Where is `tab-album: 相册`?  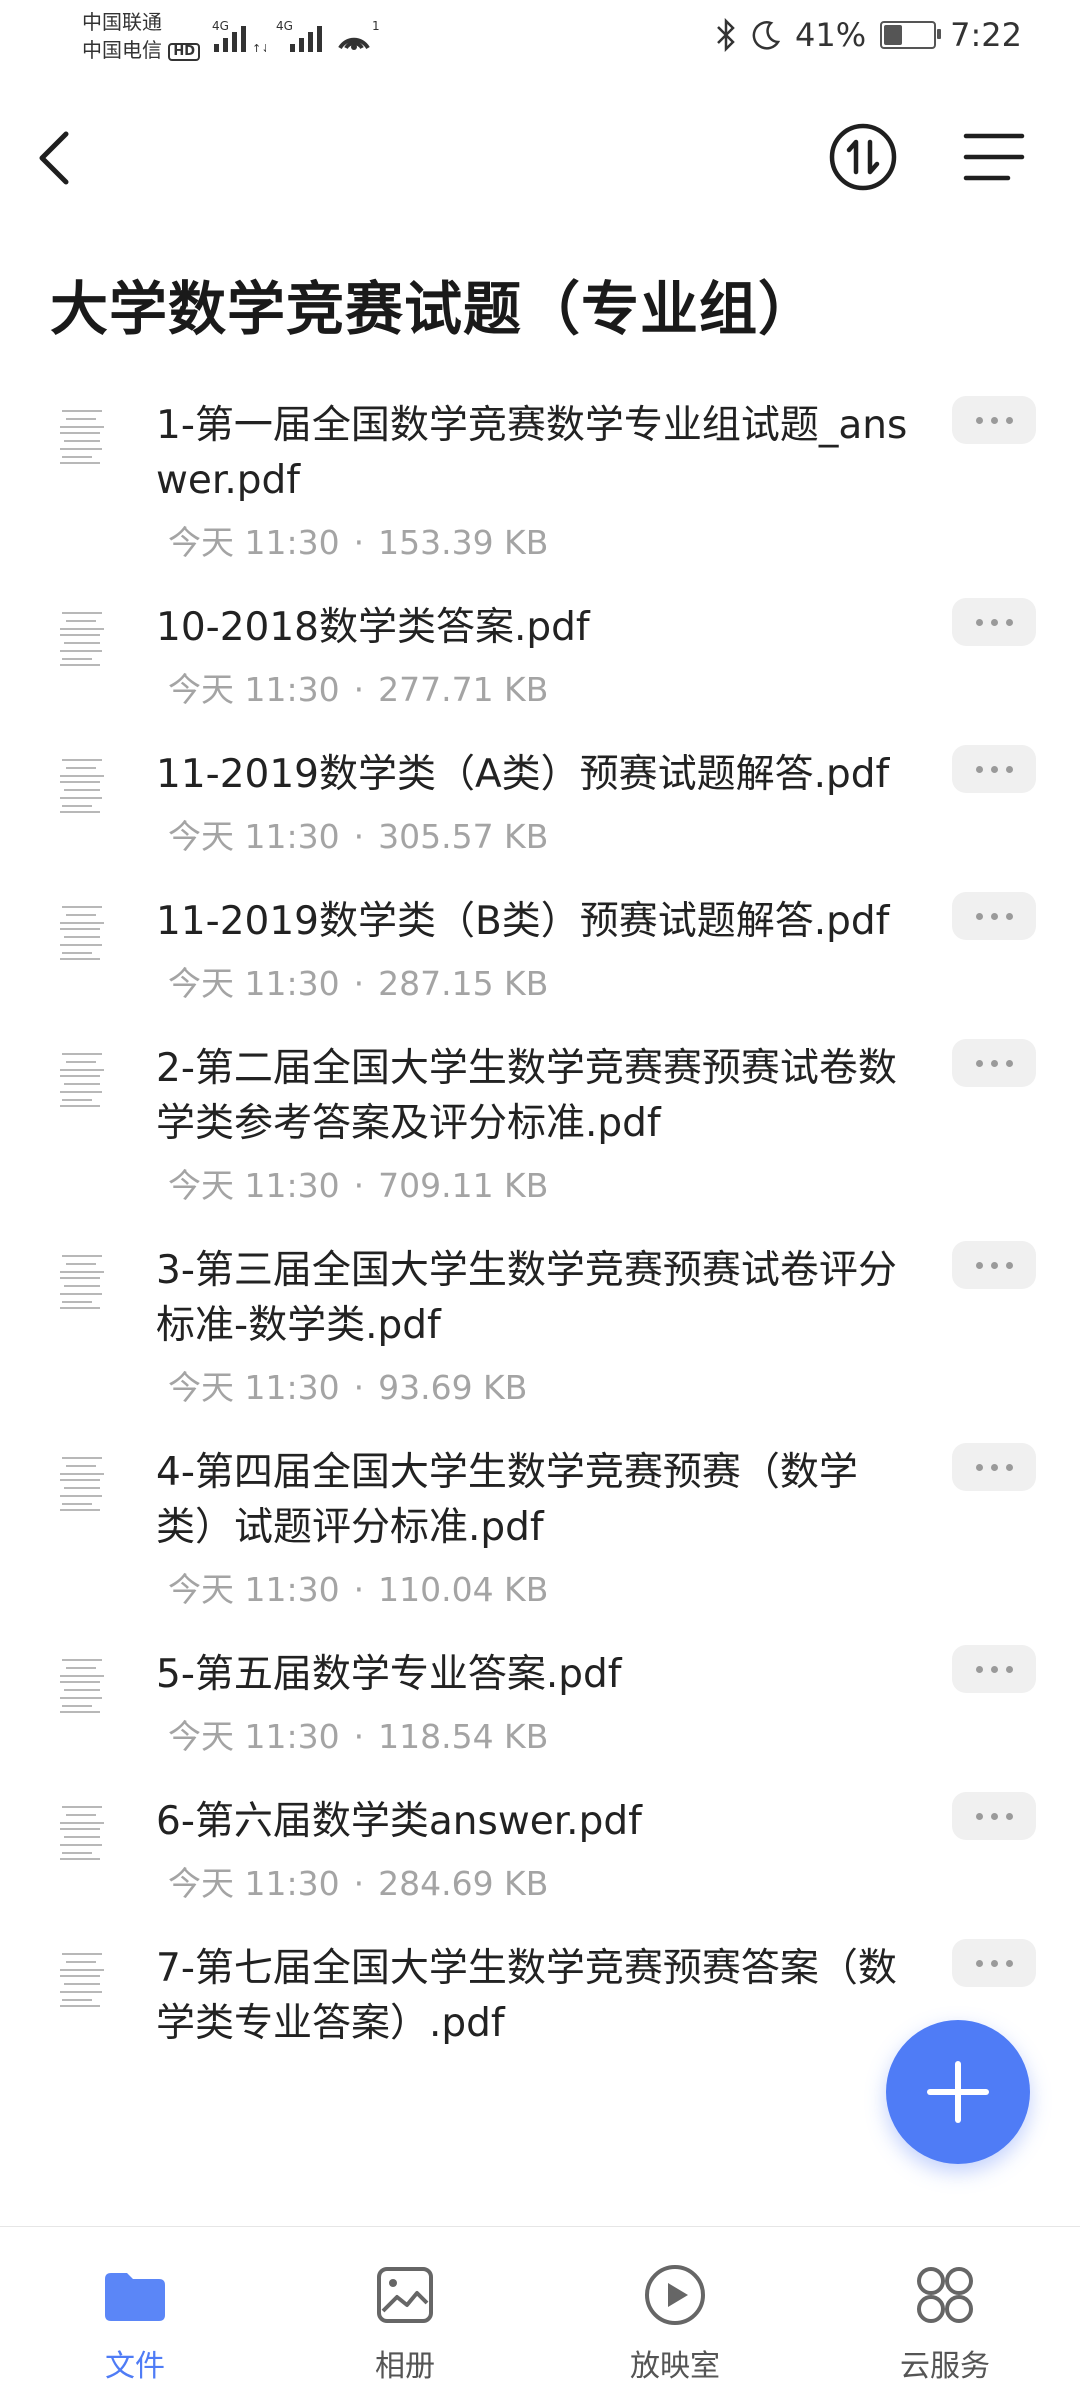 tab-album: 相册 is located at coordinates (405, 2314).